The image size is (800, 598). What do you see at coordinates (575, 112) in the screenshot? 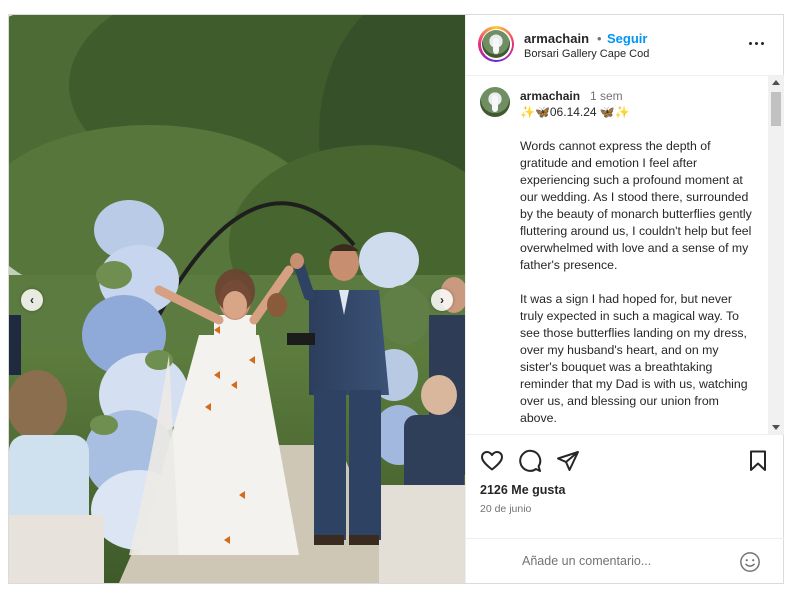
I see `caption-emoji-line: ✨🦋06.14.24 🦋✨` at bounding box center [575, 112].